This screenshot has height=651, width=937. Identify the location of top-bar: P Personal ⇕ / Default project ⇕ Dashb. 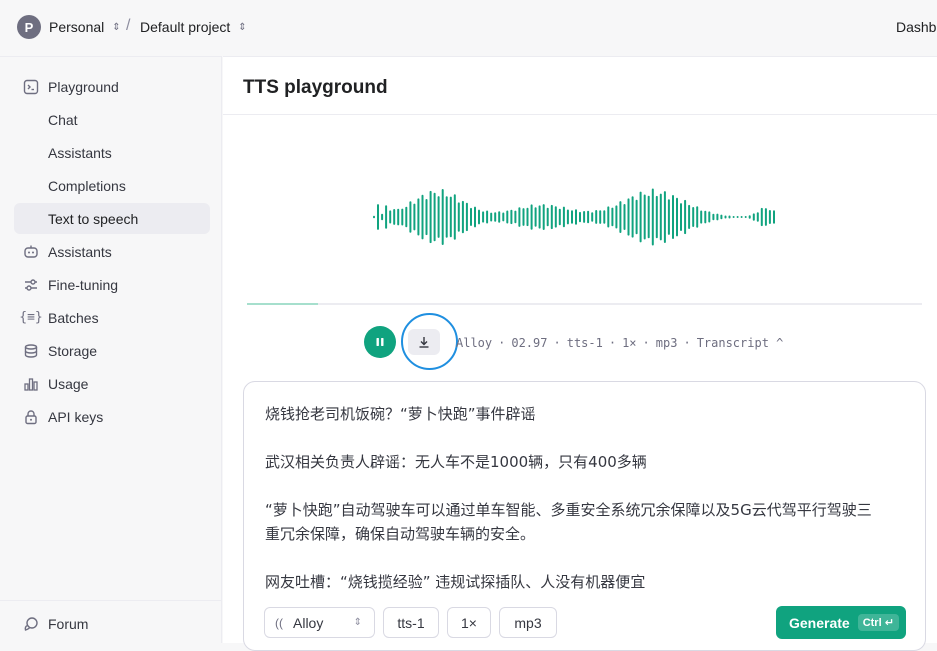
(468, 28).